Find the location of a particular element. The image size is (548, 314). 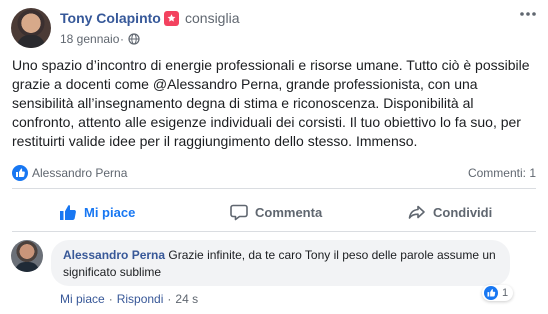

share-button: Condividi is located at coordinates (449, 212).